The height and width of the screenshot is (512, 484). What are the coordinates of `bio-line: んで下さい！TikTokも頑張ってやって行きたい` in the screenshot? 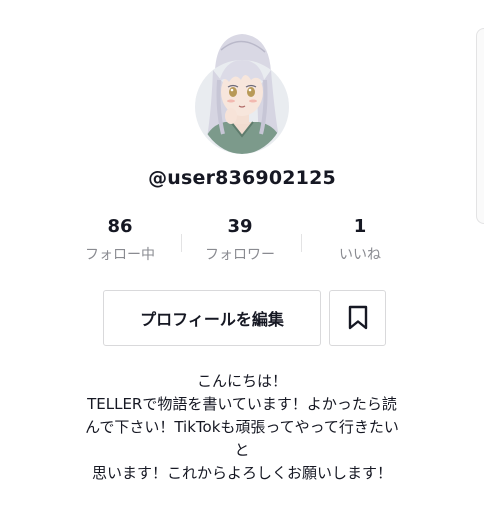 It's located at (242, 427).